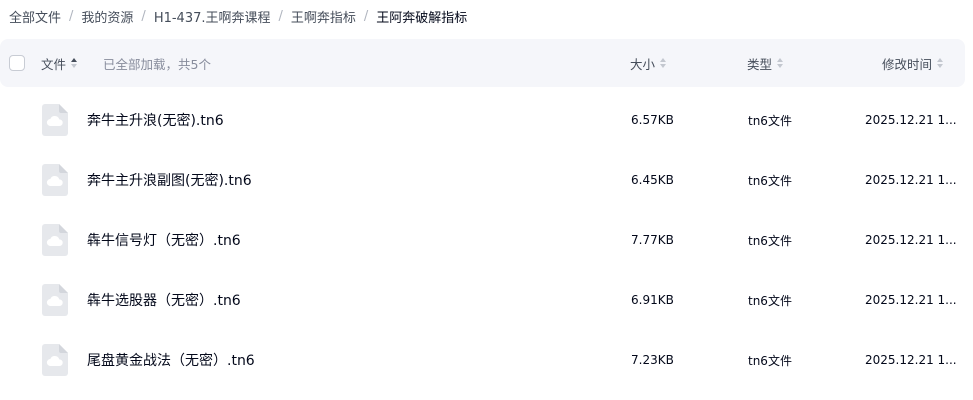 This screenshot has height=400, width=973. I want to click on select-all-checkbox, so click(17, 63).